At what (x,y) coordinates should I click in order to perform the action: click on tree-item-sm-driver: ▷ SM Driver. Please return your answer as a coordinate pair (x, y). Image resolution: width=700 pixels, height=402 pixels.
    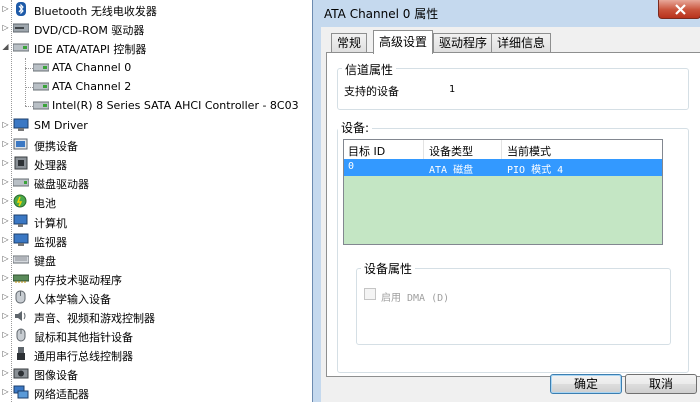
    Looking at the image, I should click on (158, 125).